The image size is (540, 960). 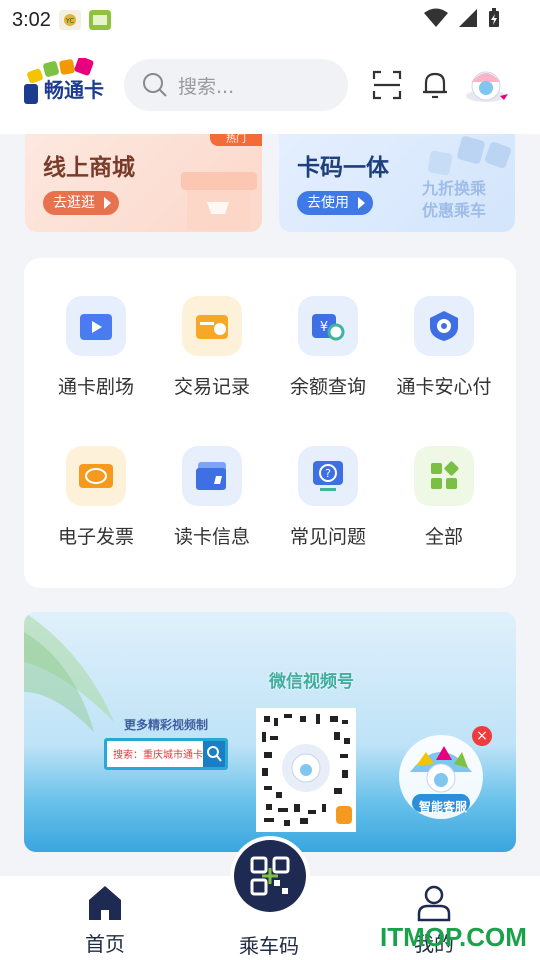 What do you see at coordinates (96, 326) in the screenshot?
I see `theater-icon` at bounding box center [96, 326].